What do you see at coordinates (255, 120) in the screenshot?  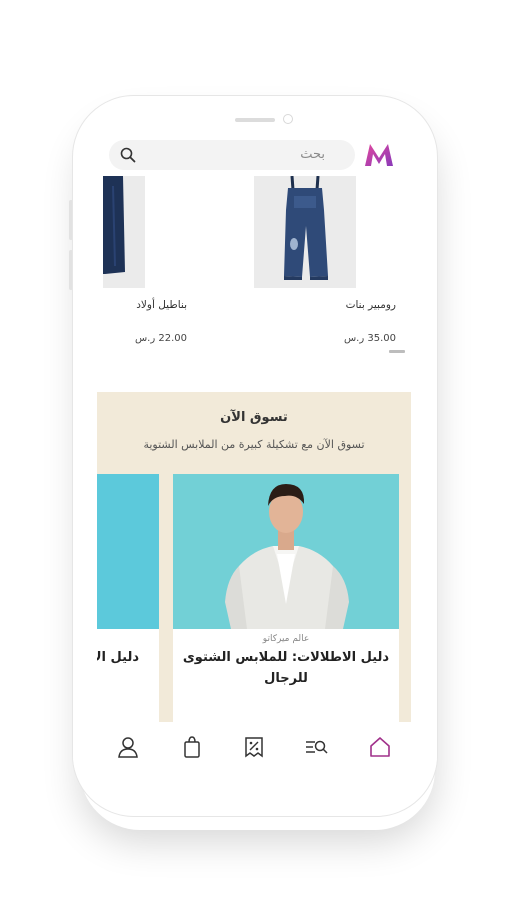 I see `phone-speaker` at bounding box center [255, 120].